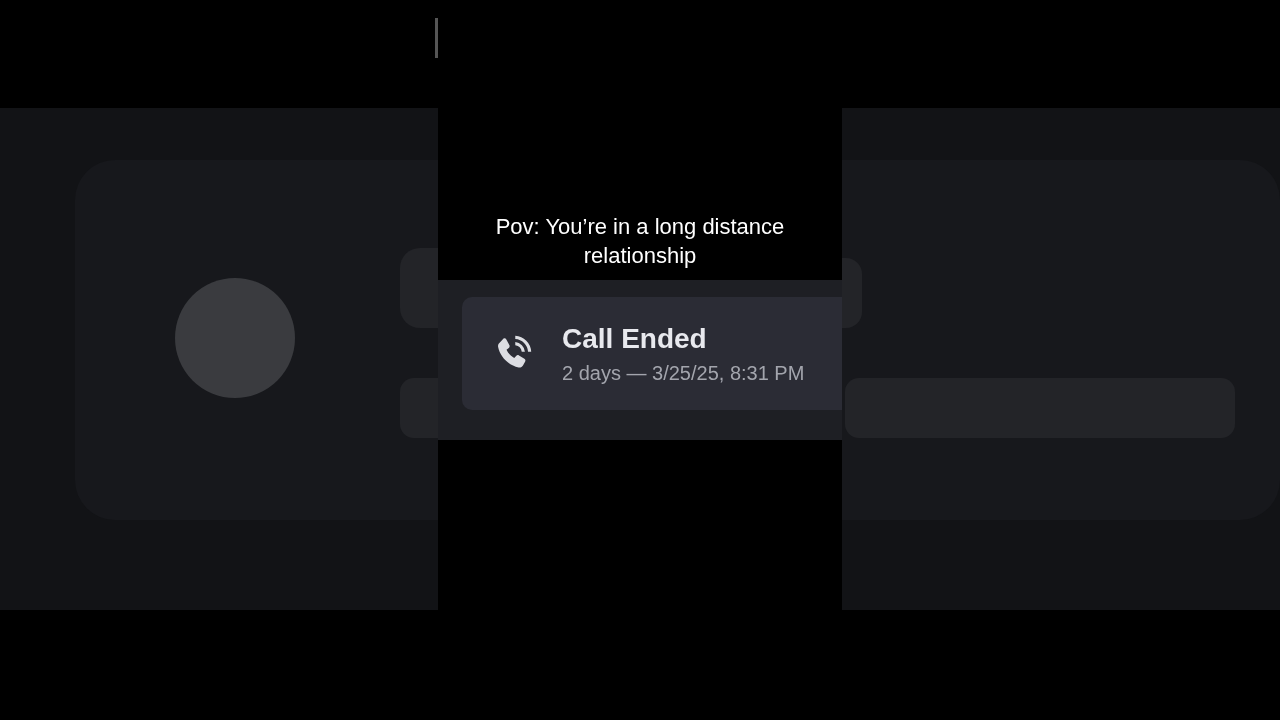  Describe the element at coordinates (635, 338) in the screenshot. I see `call-title: Call Ended` at that location.